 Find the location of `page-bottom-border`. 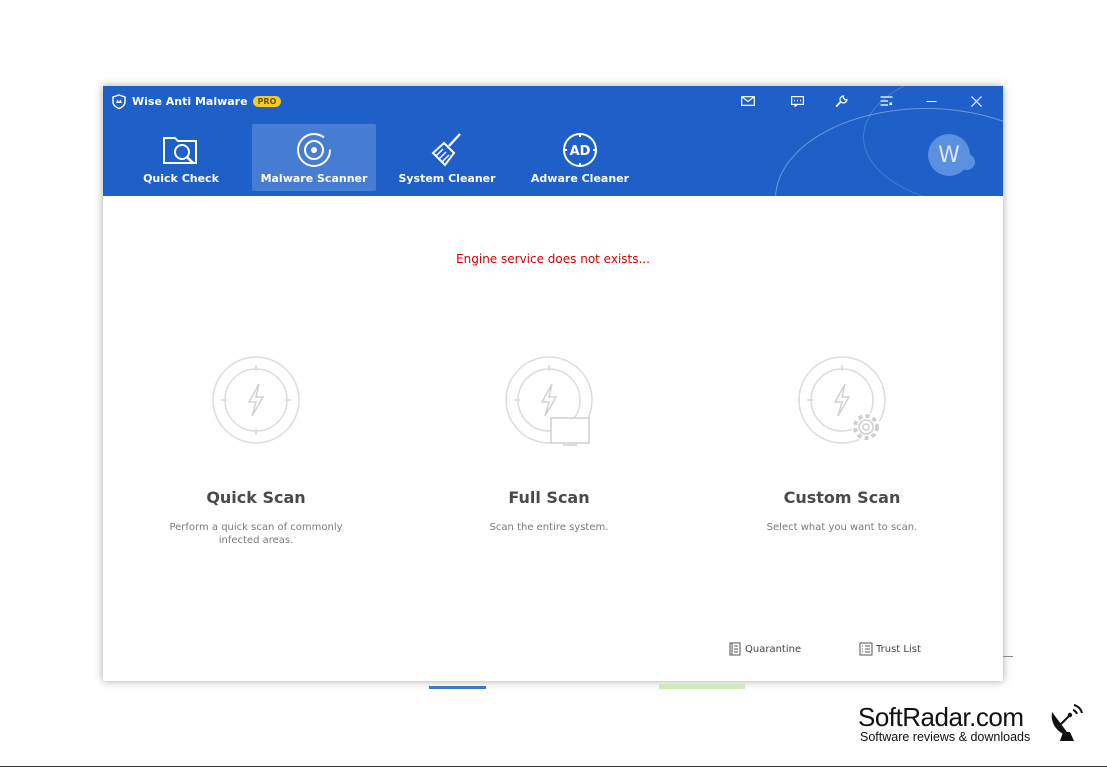

page-bottom-border is located at coordinates (553, 766).